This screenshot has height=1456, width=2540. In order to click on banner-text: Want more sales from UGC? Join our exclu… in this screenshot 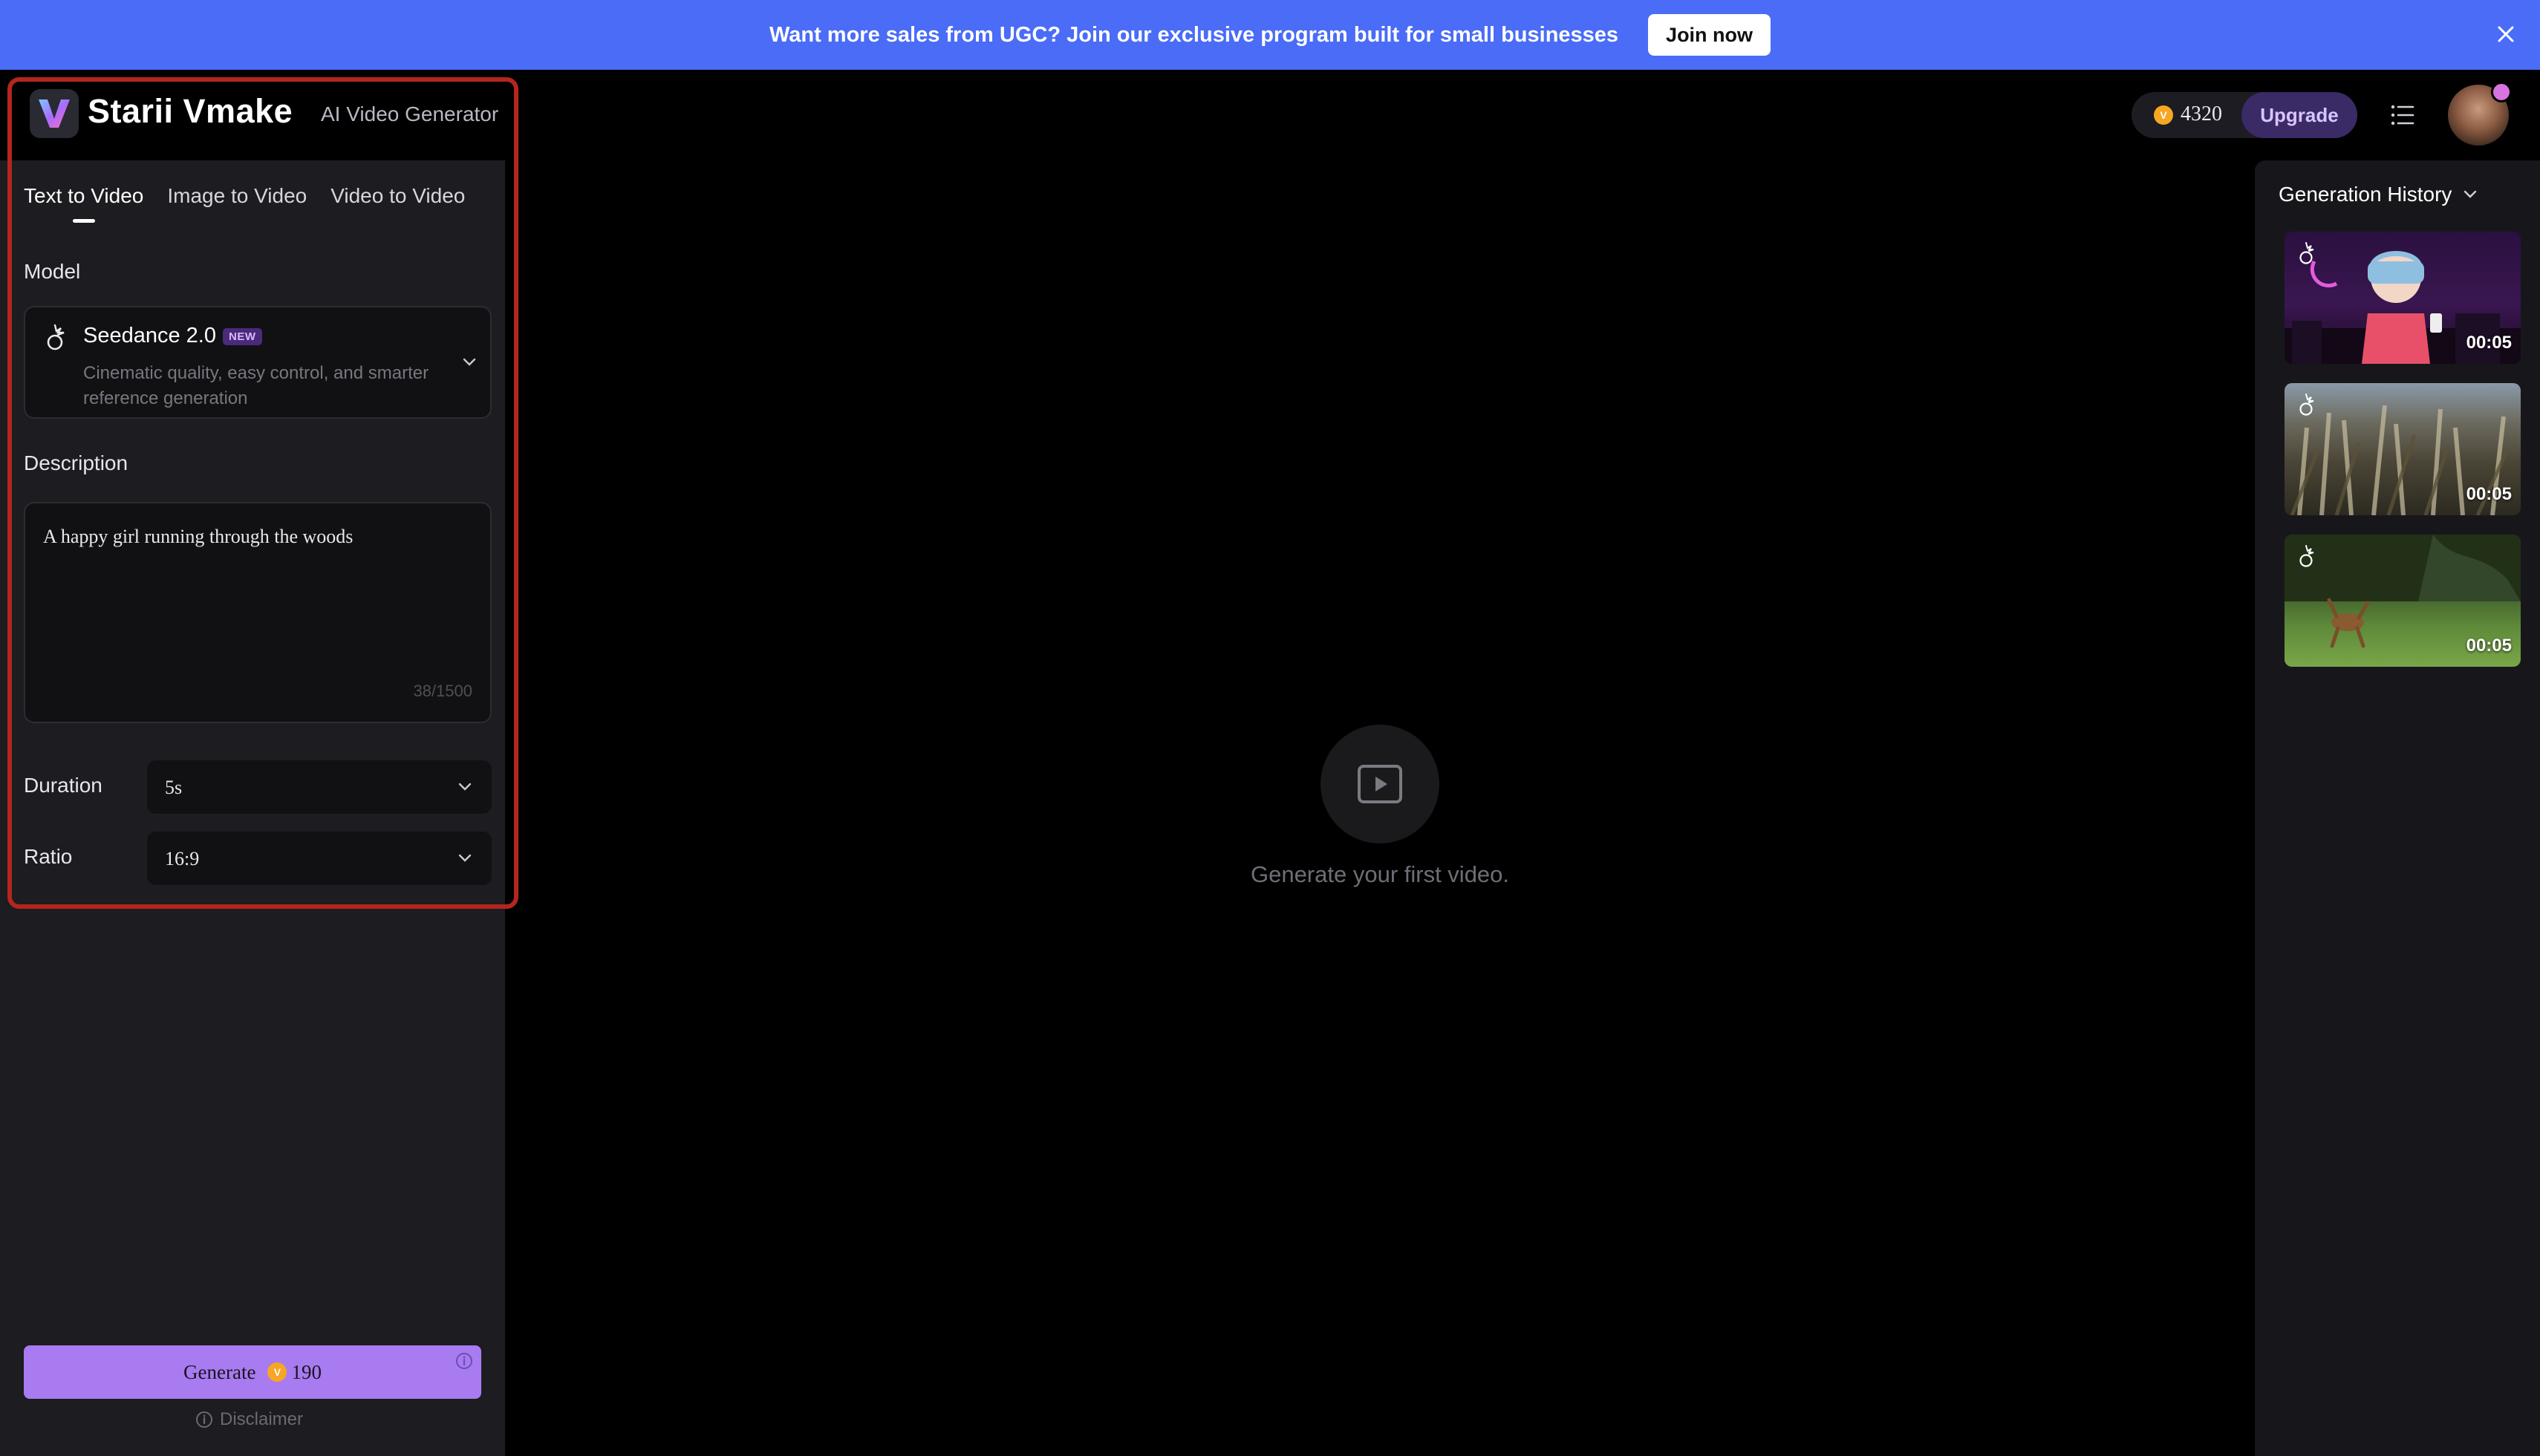, I will do `click(1194, 35)`.